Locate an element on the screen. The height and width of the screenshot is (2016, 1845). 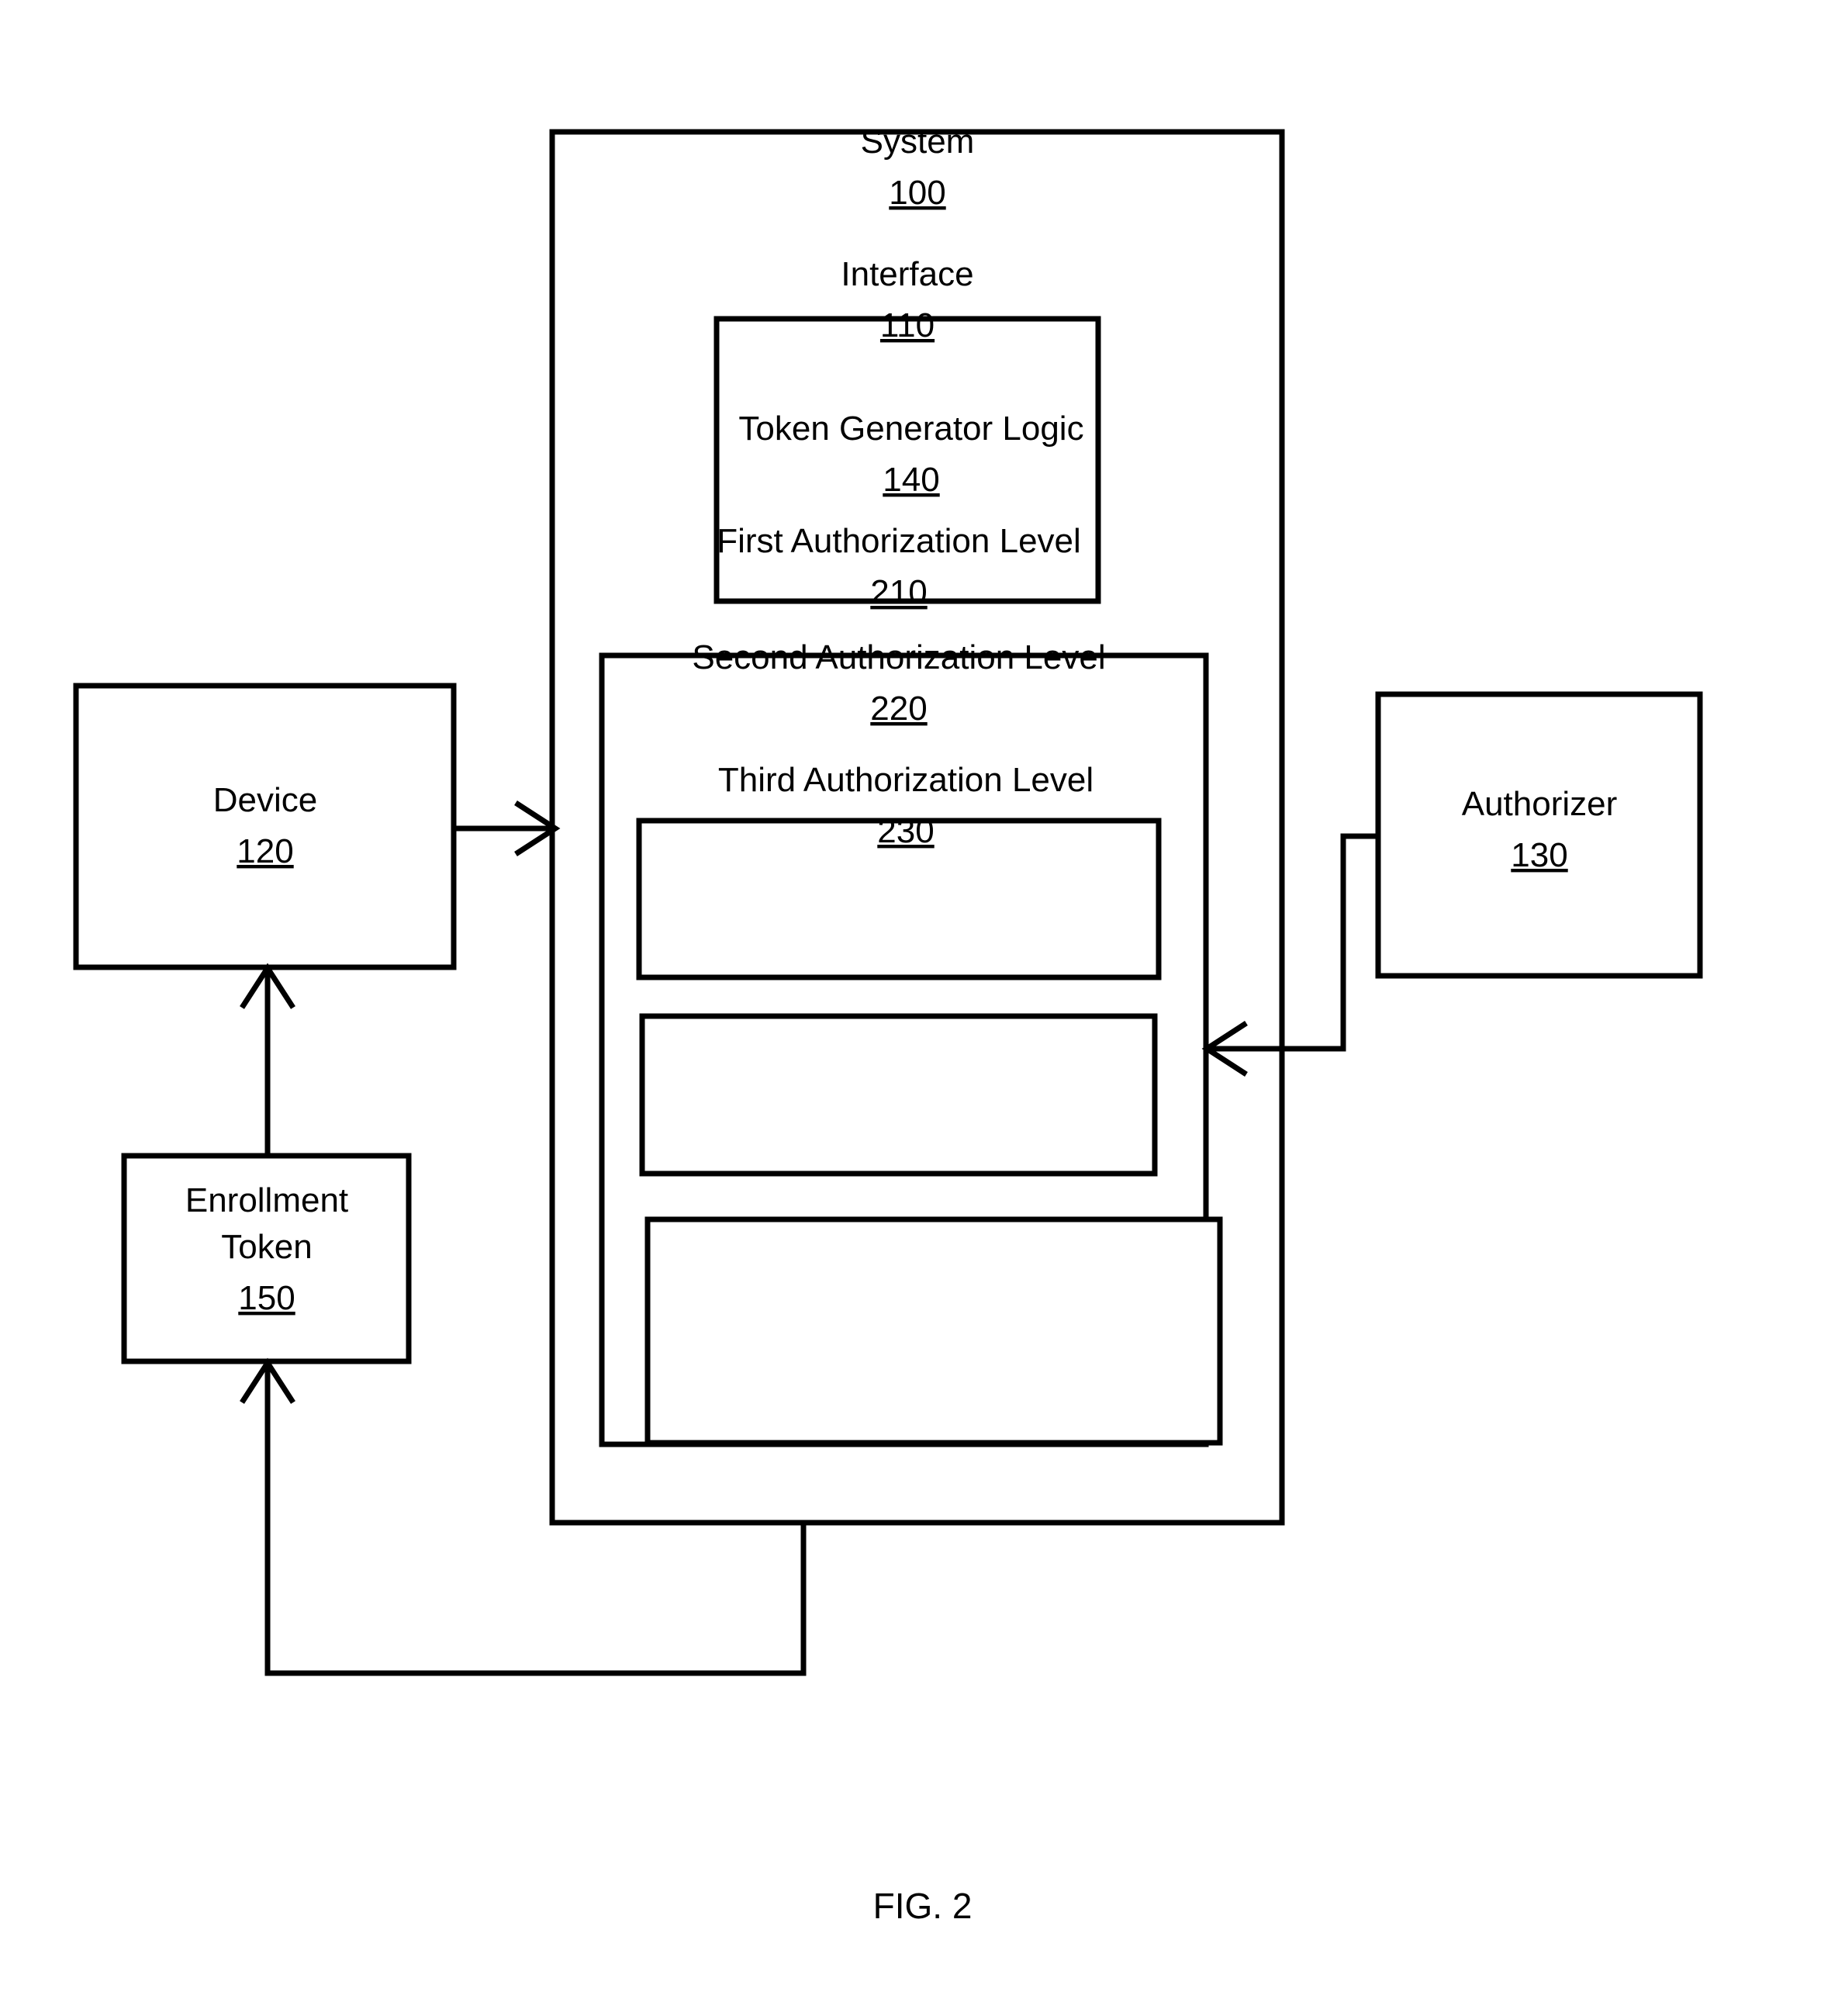
connector-enrollment-token-to-device is located at coordinates (267, 1059).